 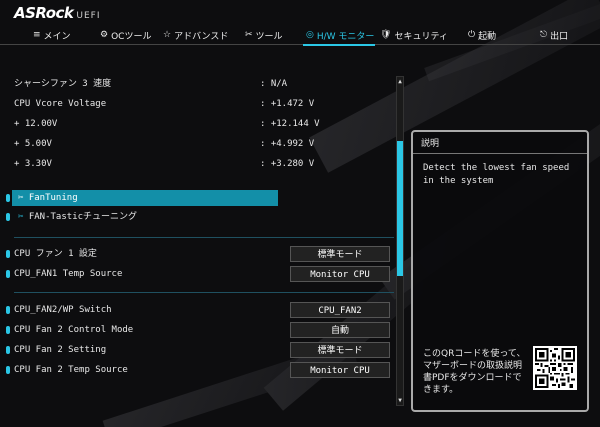 I want to click on tab-hw-monitor: ◎ H/W モニター, so click(x=340, y=35).